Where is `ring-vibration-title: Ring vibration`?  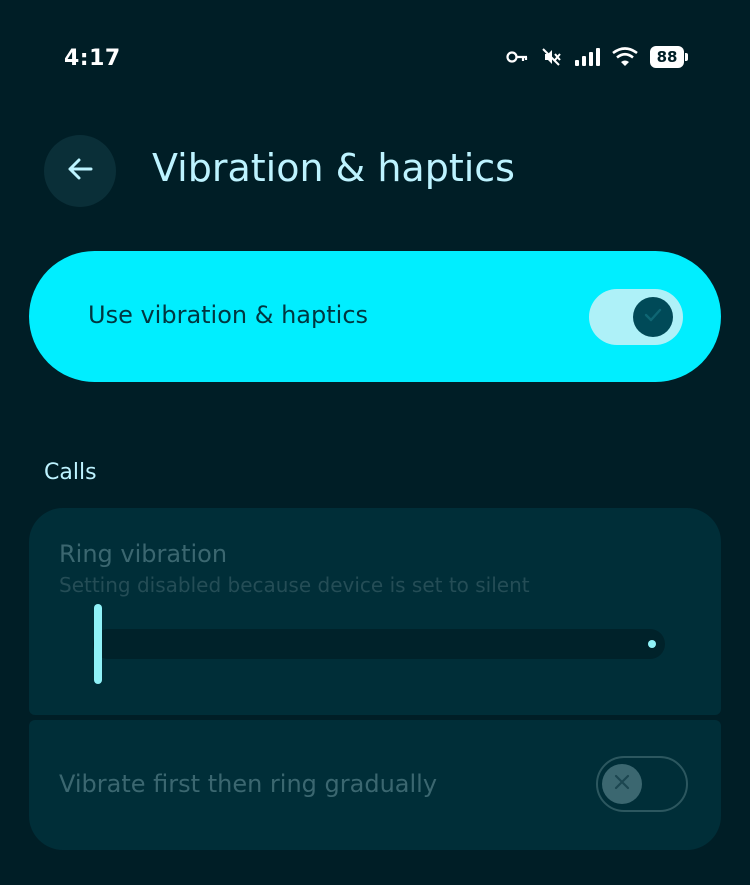
ring-vibration-title: Ring vibration is located at coordinates (143, 554).